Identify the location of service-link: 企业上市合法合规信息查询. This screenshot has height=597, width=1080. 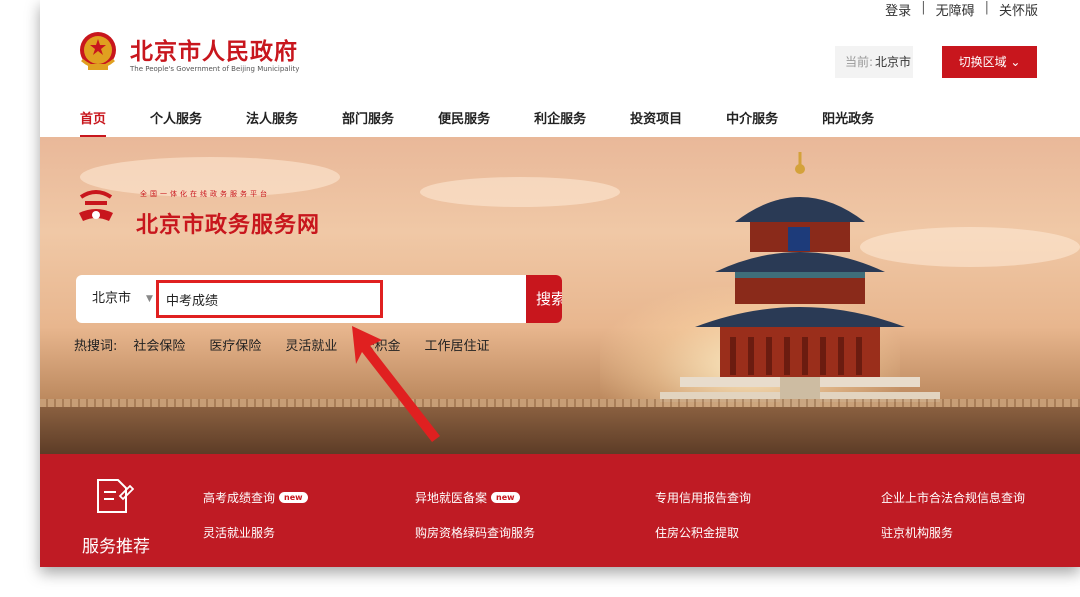
(953, 497).